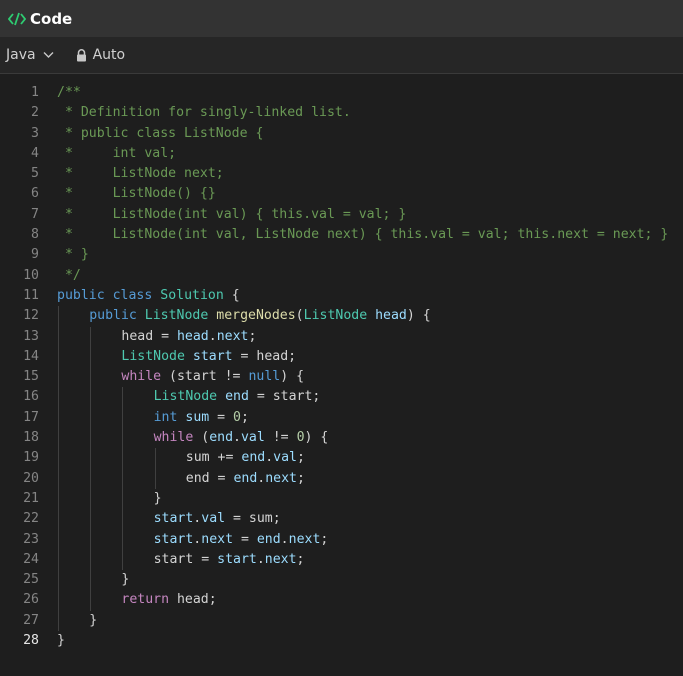 Image resolution: width=683 pixels, height=676 pixels. I want to click on code-line: 18 while (end.val != 0) {, so click(341, 438).